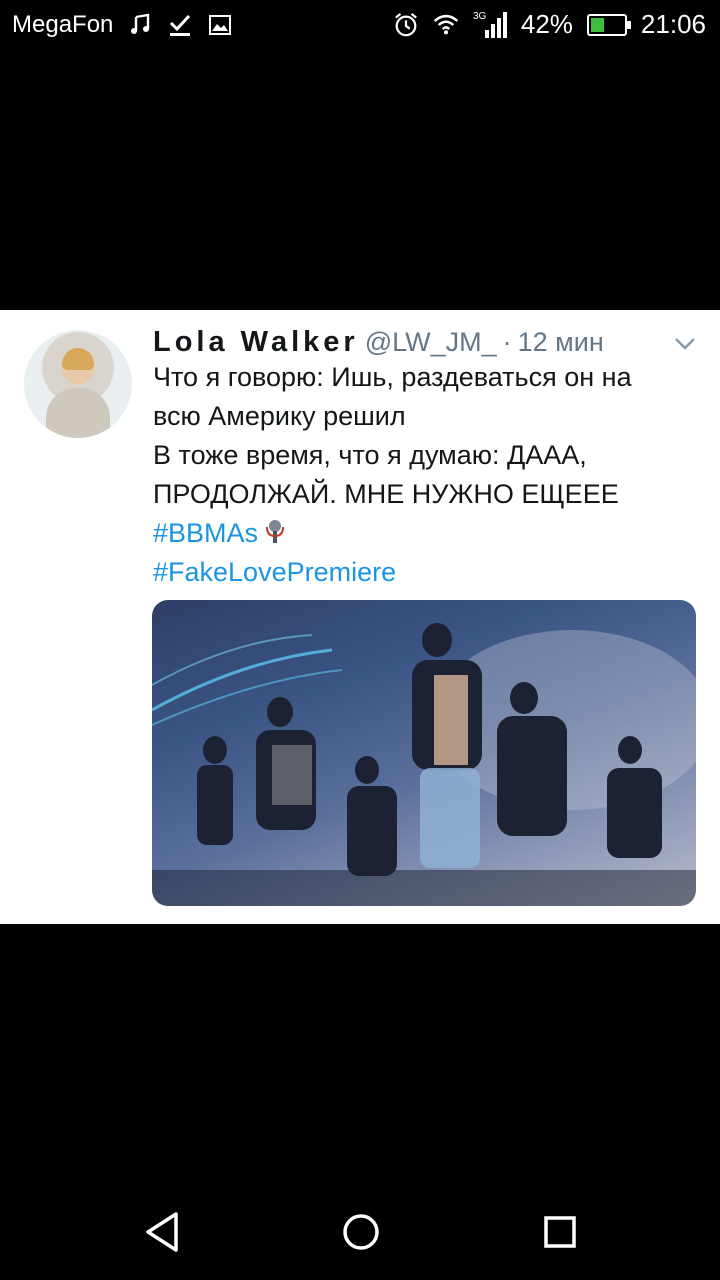  Describe the element at coordinates (490, 24) in the screenshot. I see `signal-icon: 3G` at that location.